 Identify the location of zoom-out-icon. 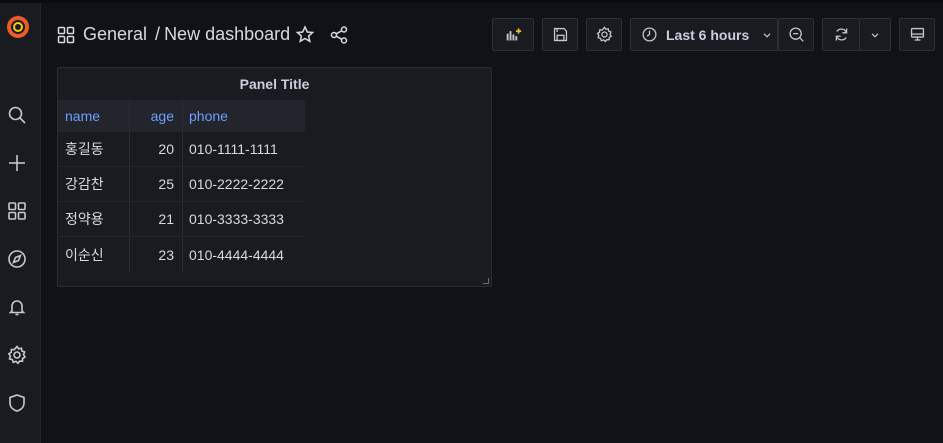
(796, 34).